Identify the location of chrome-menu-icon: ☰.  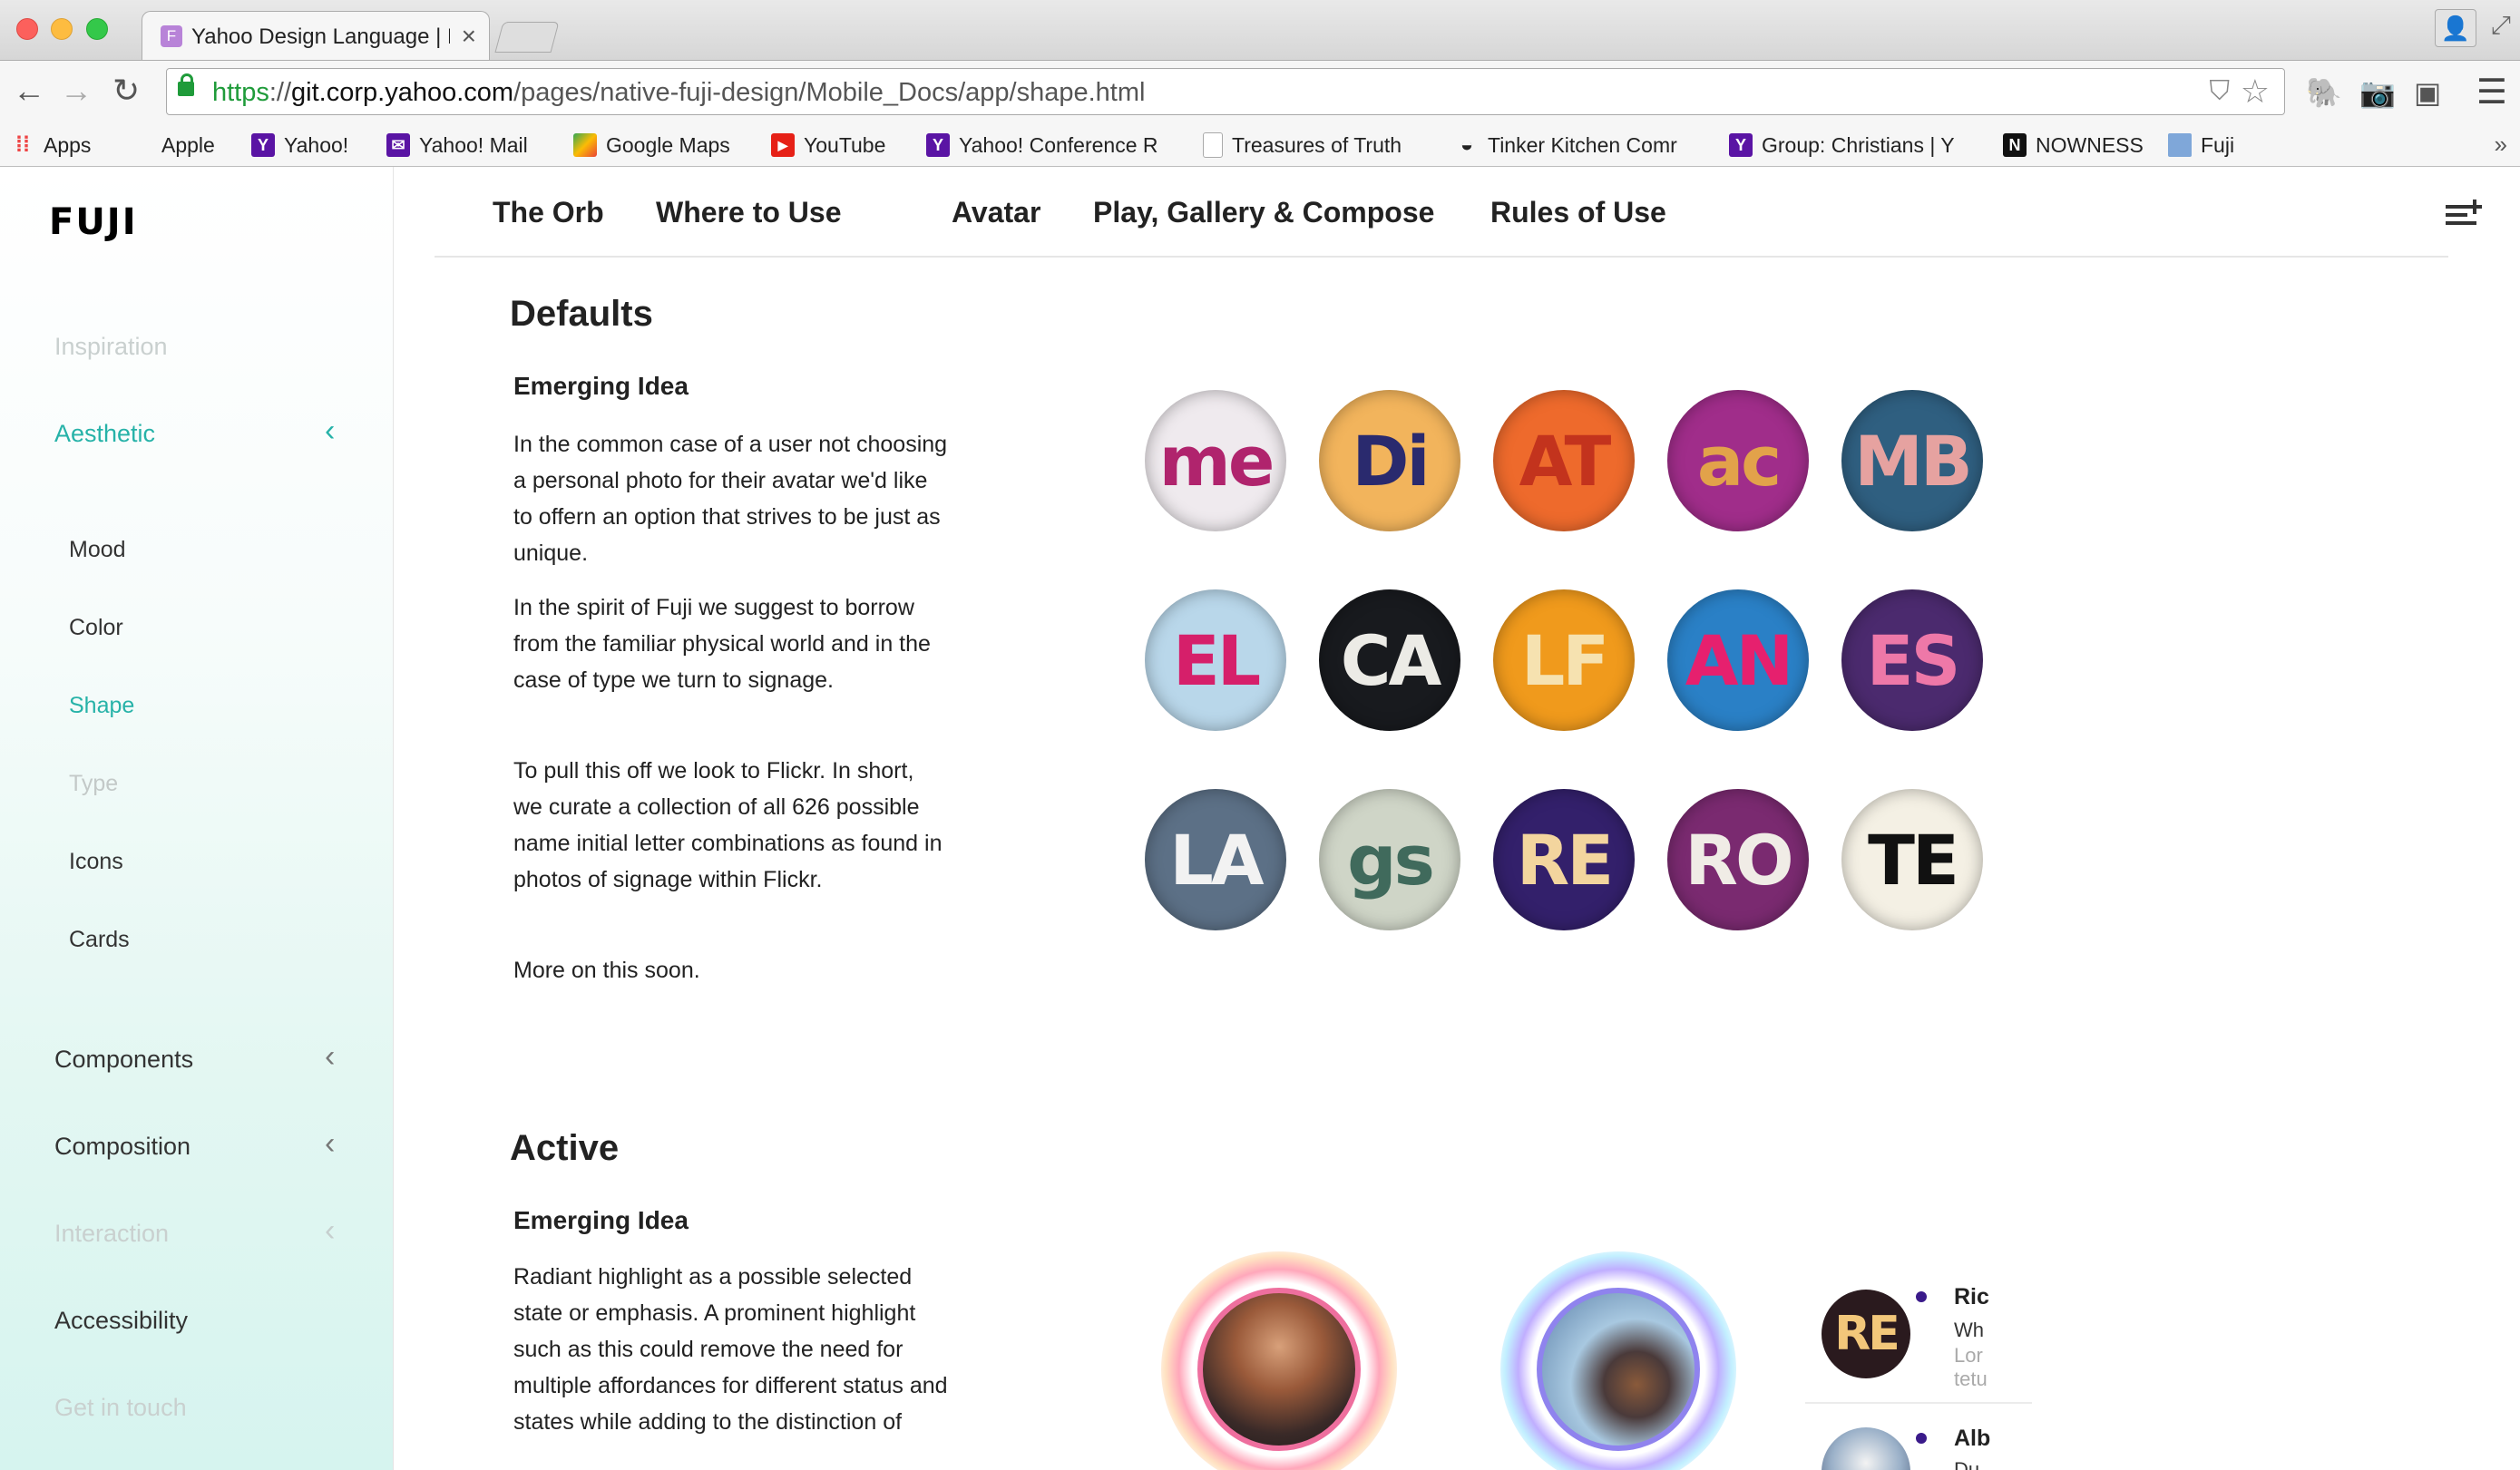
(2491, 92).